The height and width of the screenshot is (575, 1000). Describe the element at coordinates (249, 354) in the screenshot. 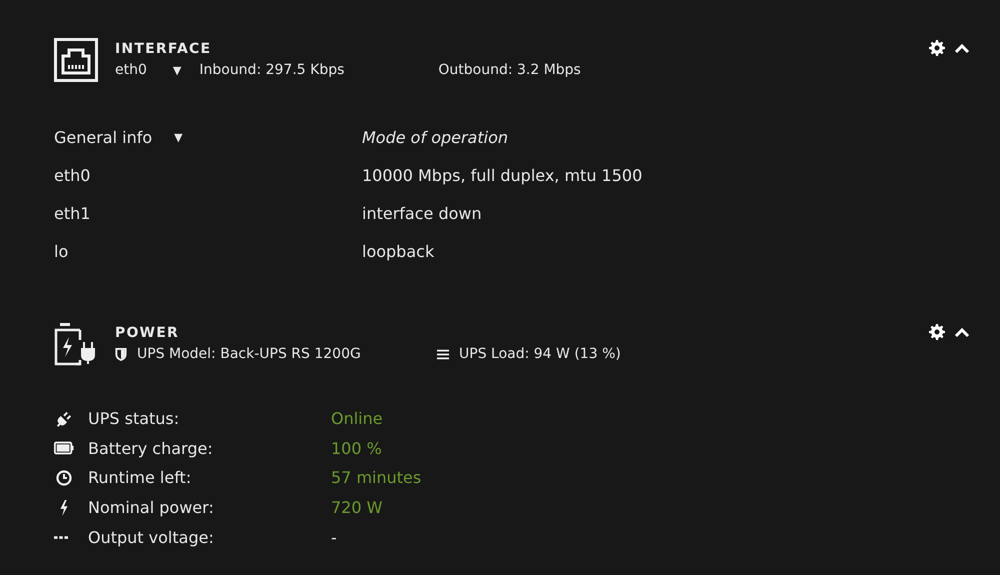

I see `ups-model: UPS Model: Back-UPS RS 1200G` at that location.